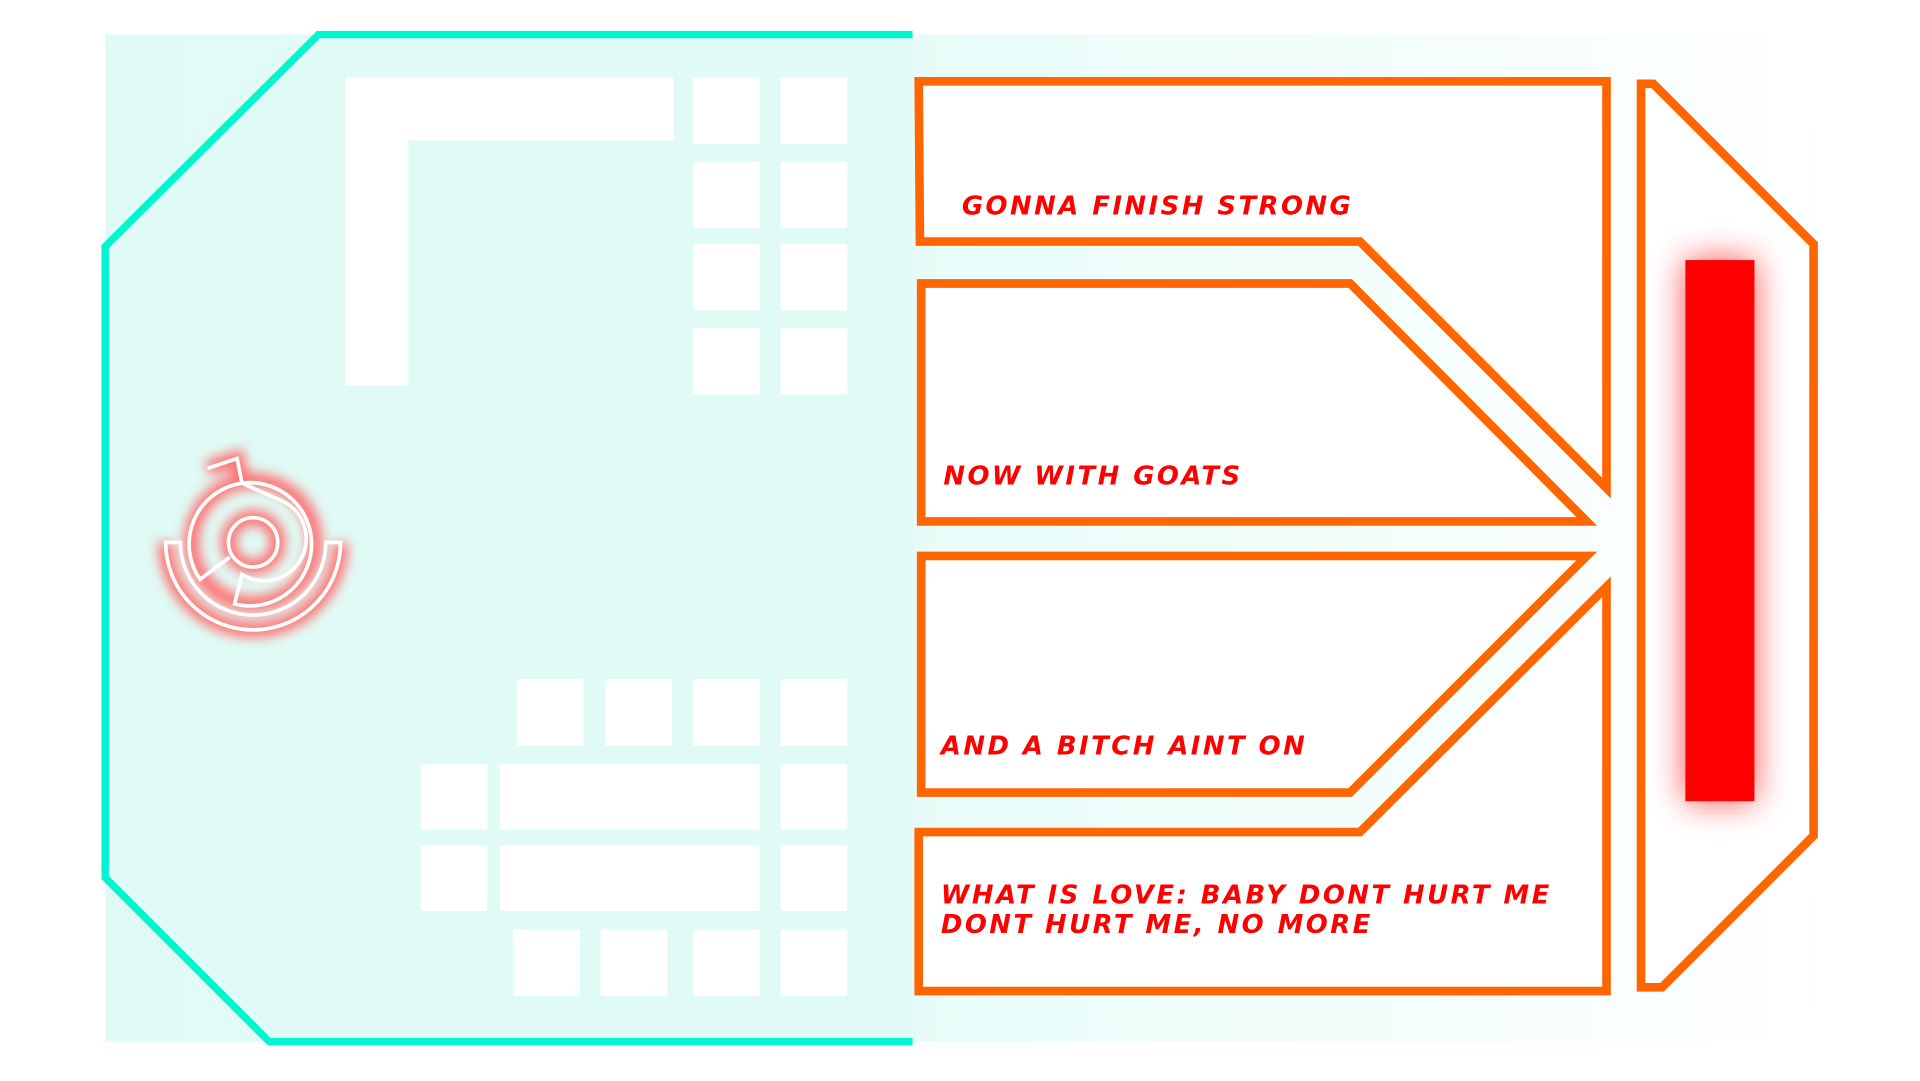 The height and width of the screenshot is (1081, 1920). Describe the element at coordinates (1720, 531) in the screenshot. I see `red-bar` at that location.